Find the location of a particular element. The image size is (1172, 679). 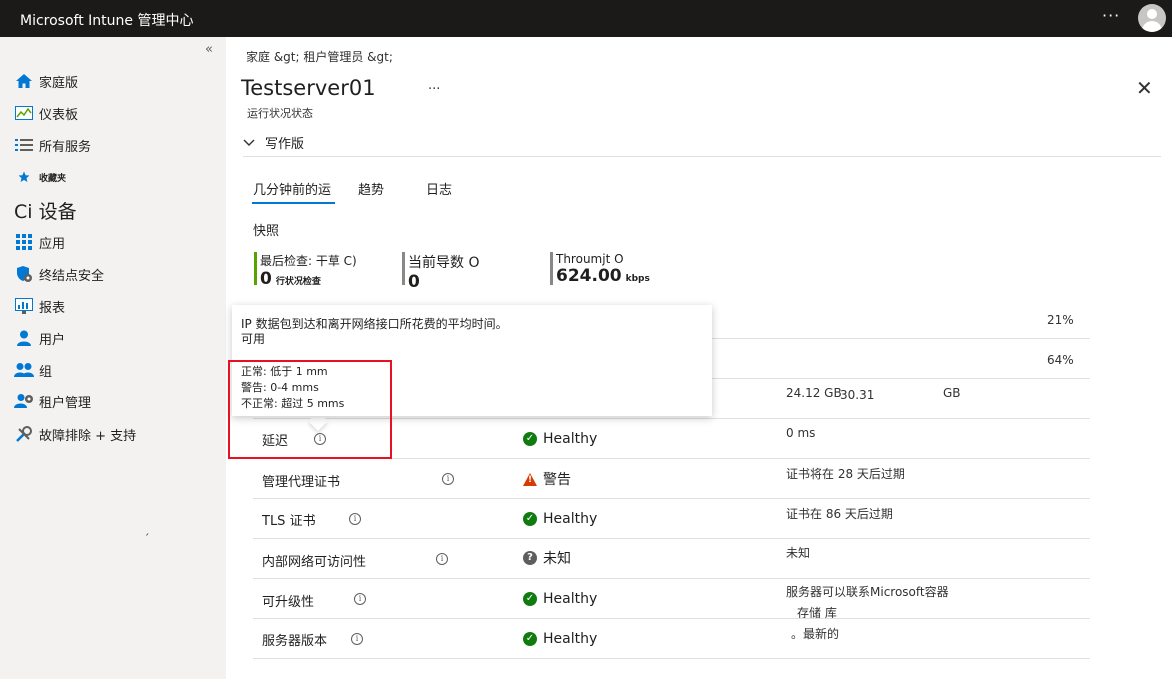

active-tab-indicator is located at coordinates (293, 203).